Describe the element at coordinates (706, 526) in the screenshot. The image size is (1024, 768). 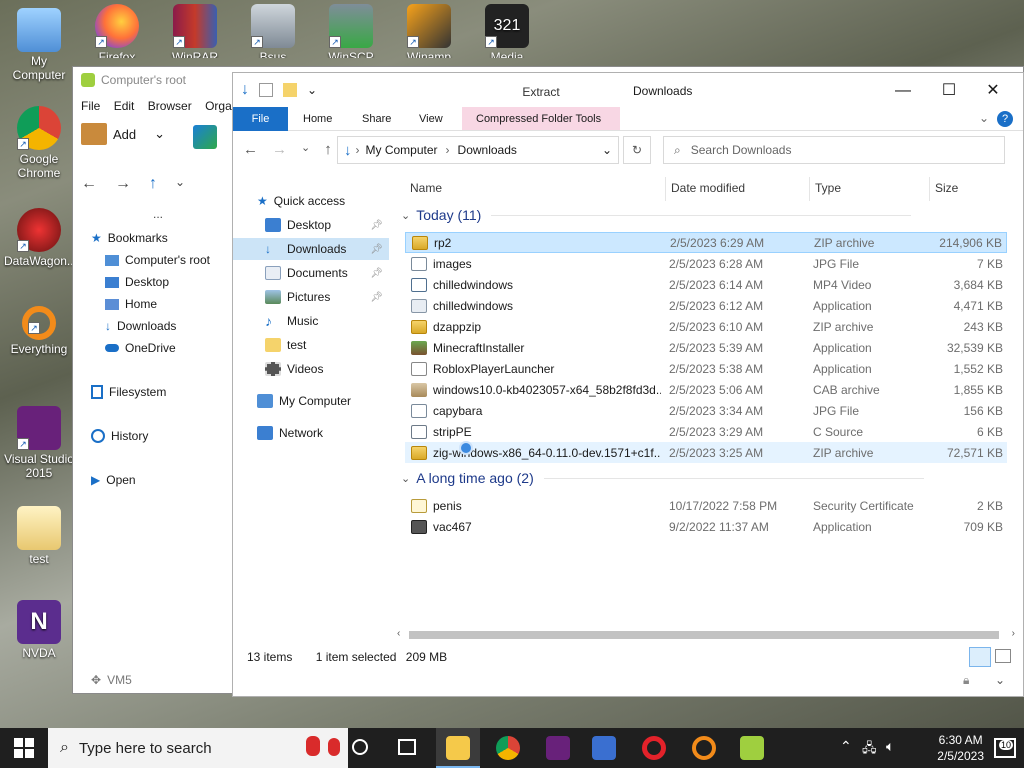
I see `file-row: vac467 9/2/2022 11:37 AM Application 709 KB` at that location.